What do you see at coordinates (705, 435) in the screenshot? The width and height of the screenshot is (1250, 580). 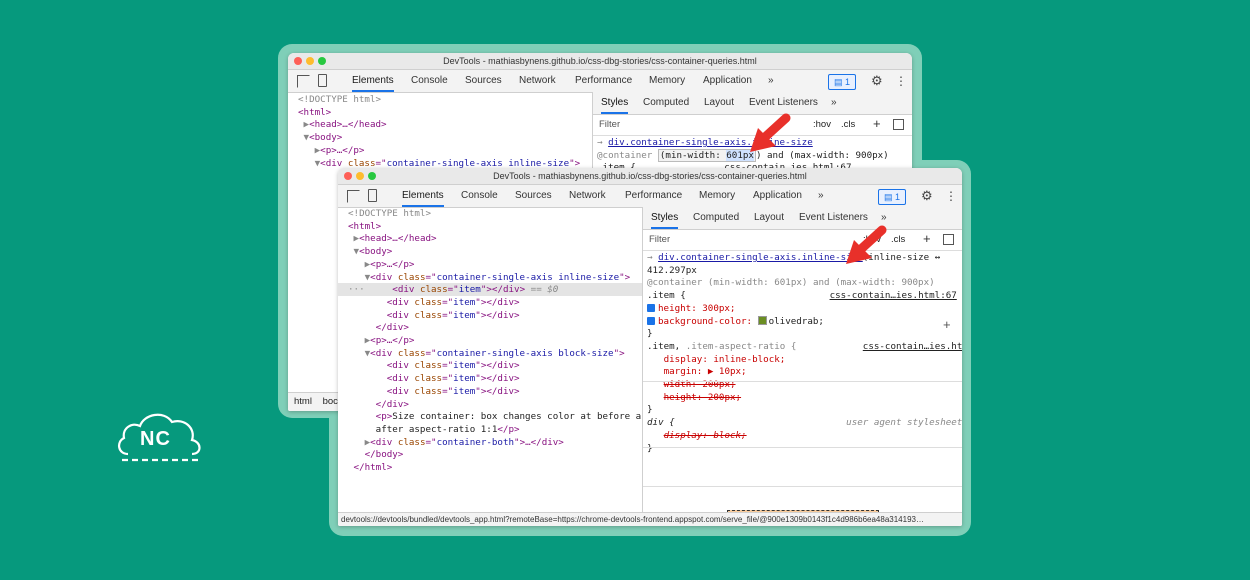 I see `ua-display: display: block;` at bounding box center [705, 435].